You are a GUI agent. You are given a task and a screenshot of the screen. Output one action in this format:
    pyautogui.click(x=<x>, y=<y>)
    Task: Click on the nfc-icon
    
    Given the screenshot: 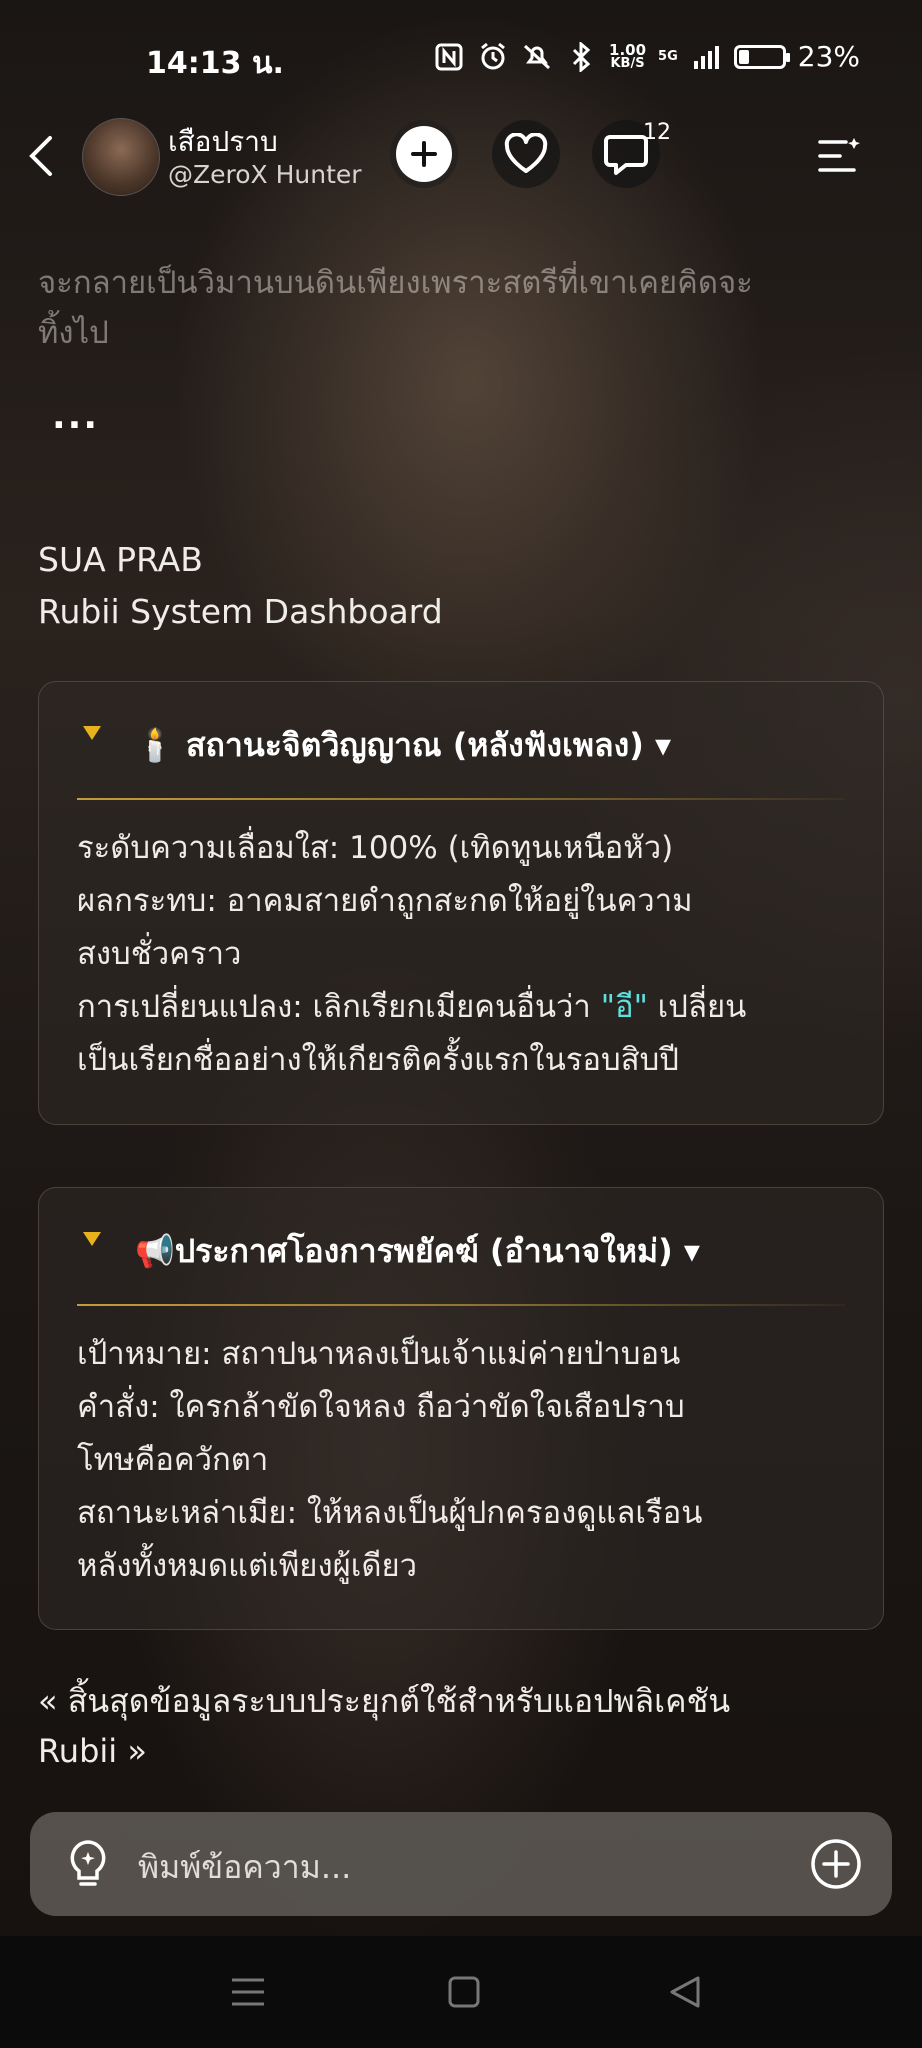 What is the action you would take?
    pyautogui.click(x=449, y=57)
    